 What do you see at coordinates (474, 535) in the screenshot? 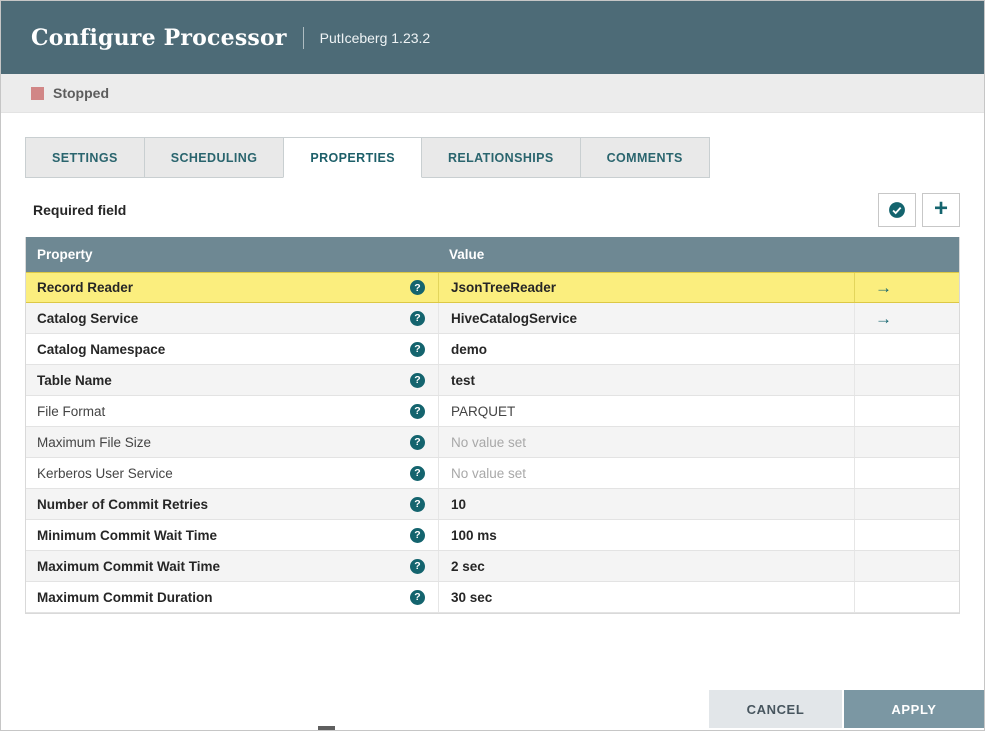
I see `property-value: 100 ms` at bounding box center [474, 535].